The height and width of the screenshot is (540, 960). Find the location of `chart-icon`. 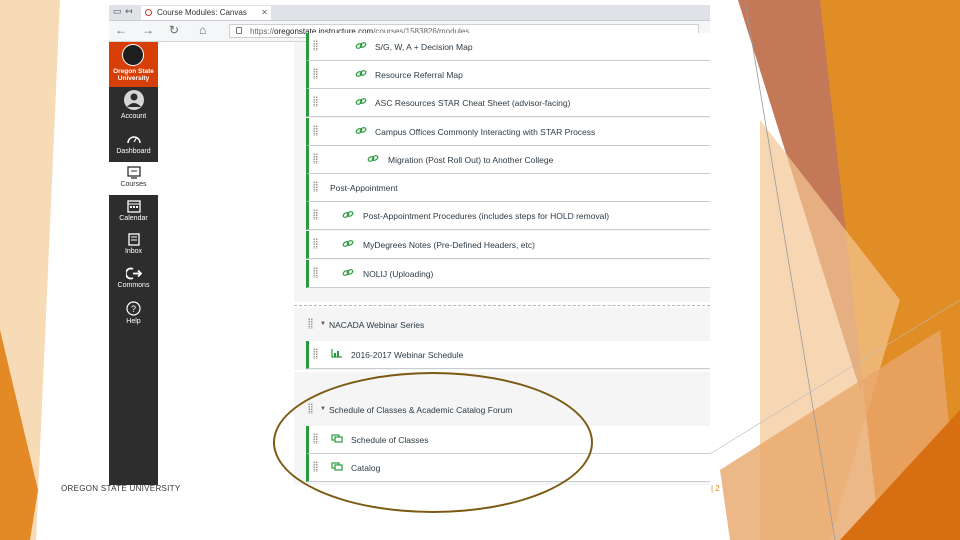

chart-icon is located at coordinates (336, 353).